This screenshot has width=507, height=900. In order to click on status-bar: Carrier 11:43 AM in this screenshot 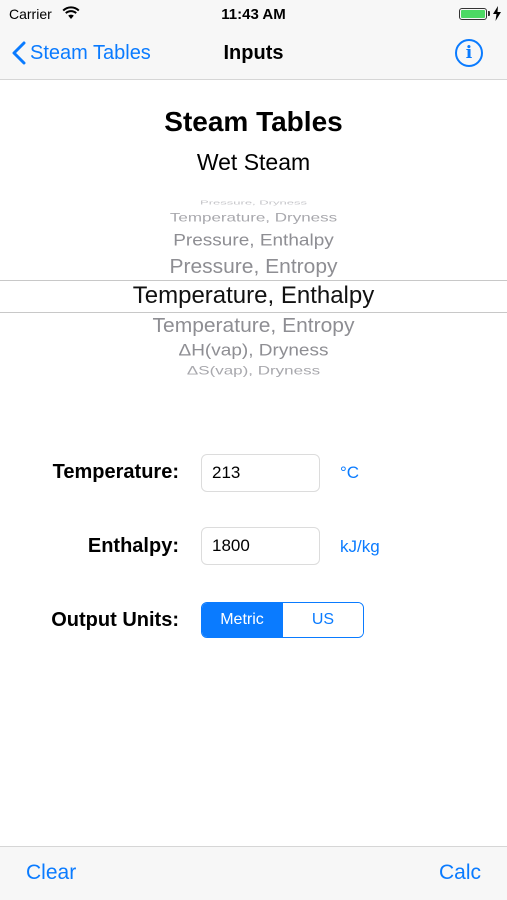, I will do `click(253, 14)`.